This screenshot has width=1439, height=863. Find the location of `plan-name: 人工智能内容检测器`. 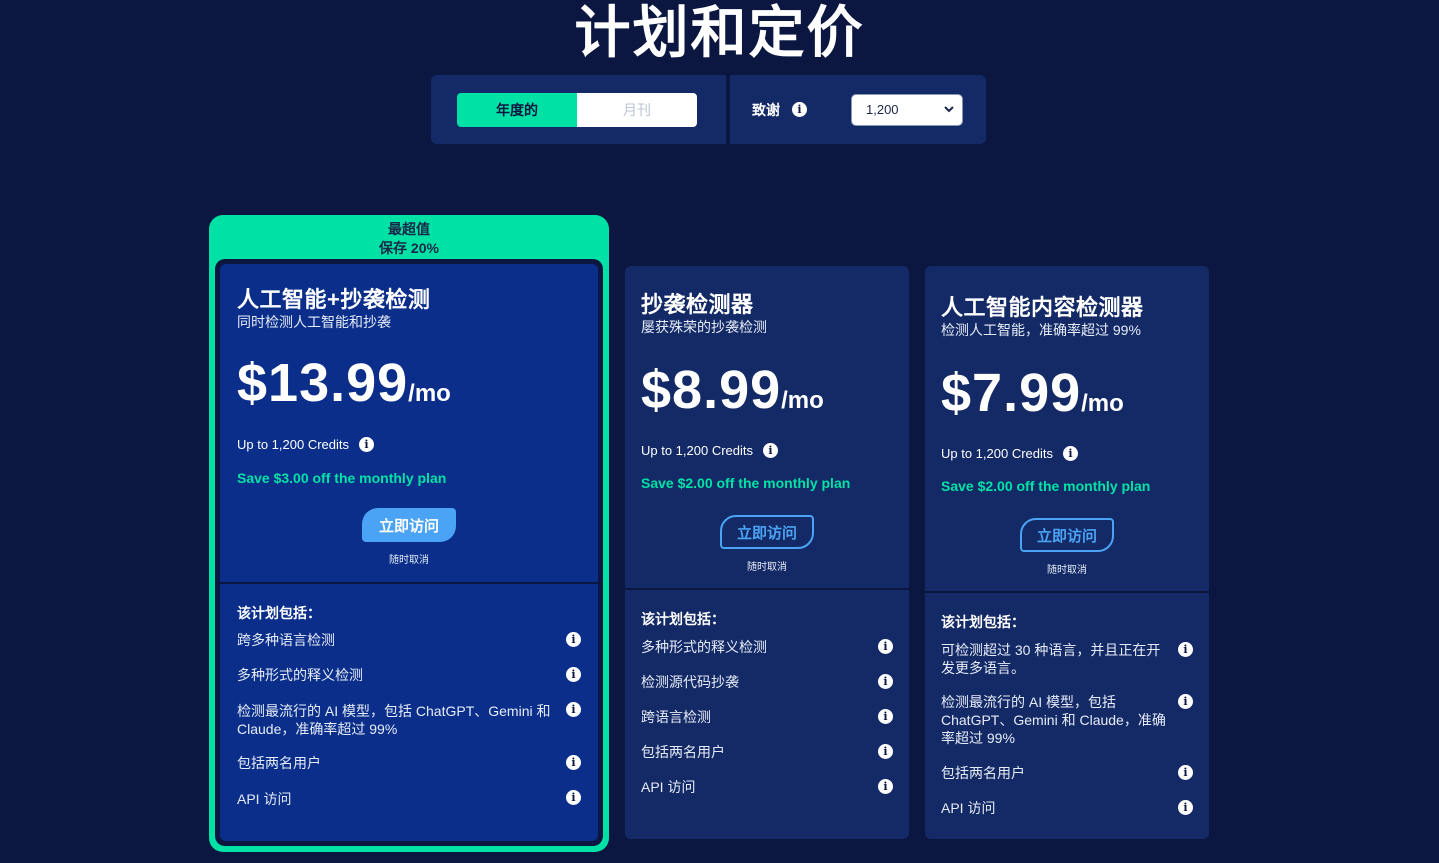

plan-name: 人工智能内容检测器 is located at coordinates (1042, 307).